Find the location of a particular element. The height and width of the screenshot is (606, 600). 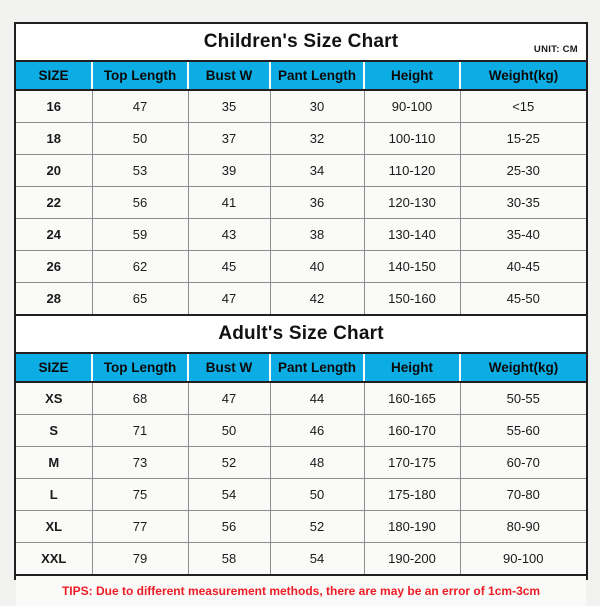

cell-top-length: 73 is located at coordinates (140, 462).